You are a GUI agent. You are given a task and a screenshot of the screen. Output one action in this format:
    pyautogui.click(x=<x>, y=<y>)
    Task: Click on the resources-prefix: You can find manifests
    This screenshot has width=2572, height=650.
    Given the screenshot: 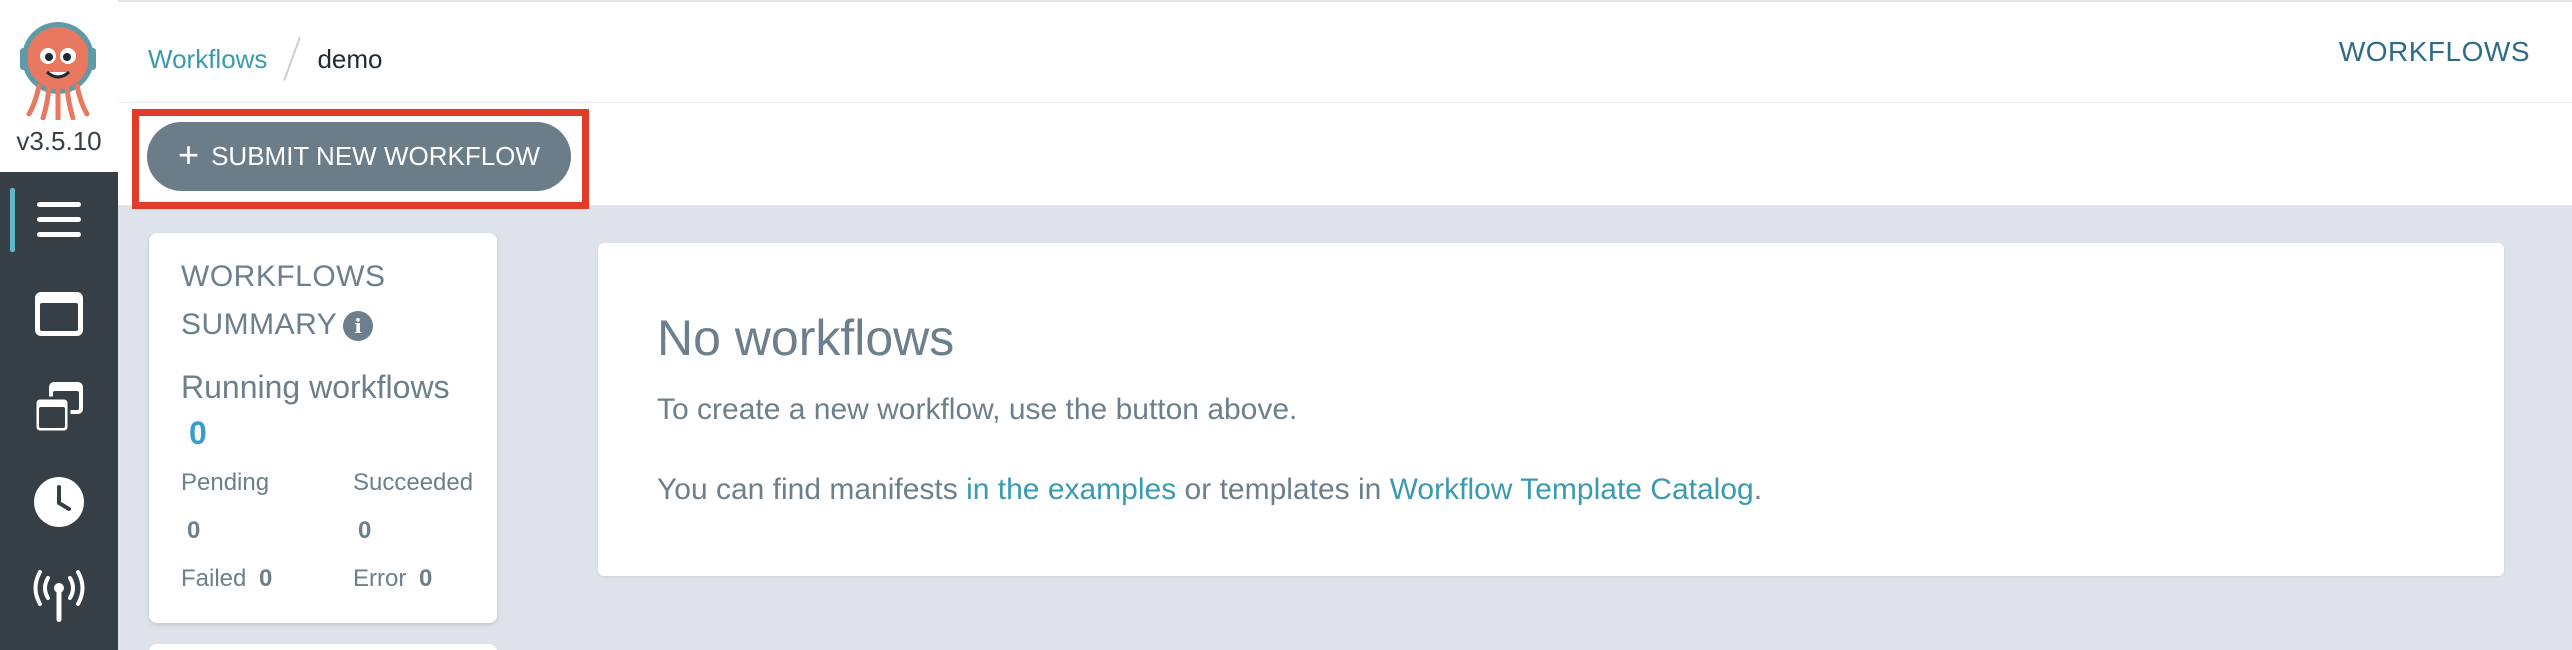 What is the action you would take?
    pyautogui.click(x=812, y=489)
    